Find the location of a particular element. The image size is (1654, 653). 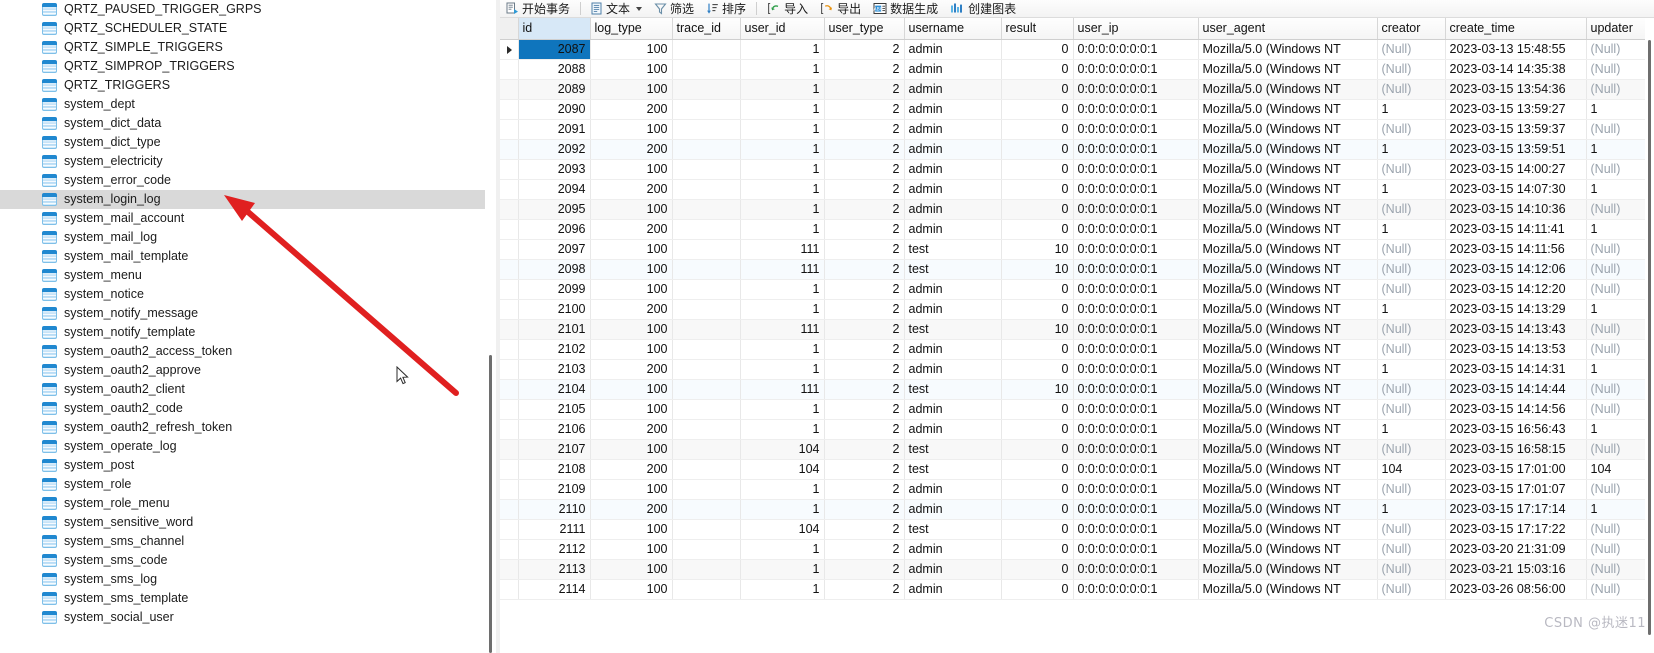

column-header-username: username is located at coordinates (953, 29).